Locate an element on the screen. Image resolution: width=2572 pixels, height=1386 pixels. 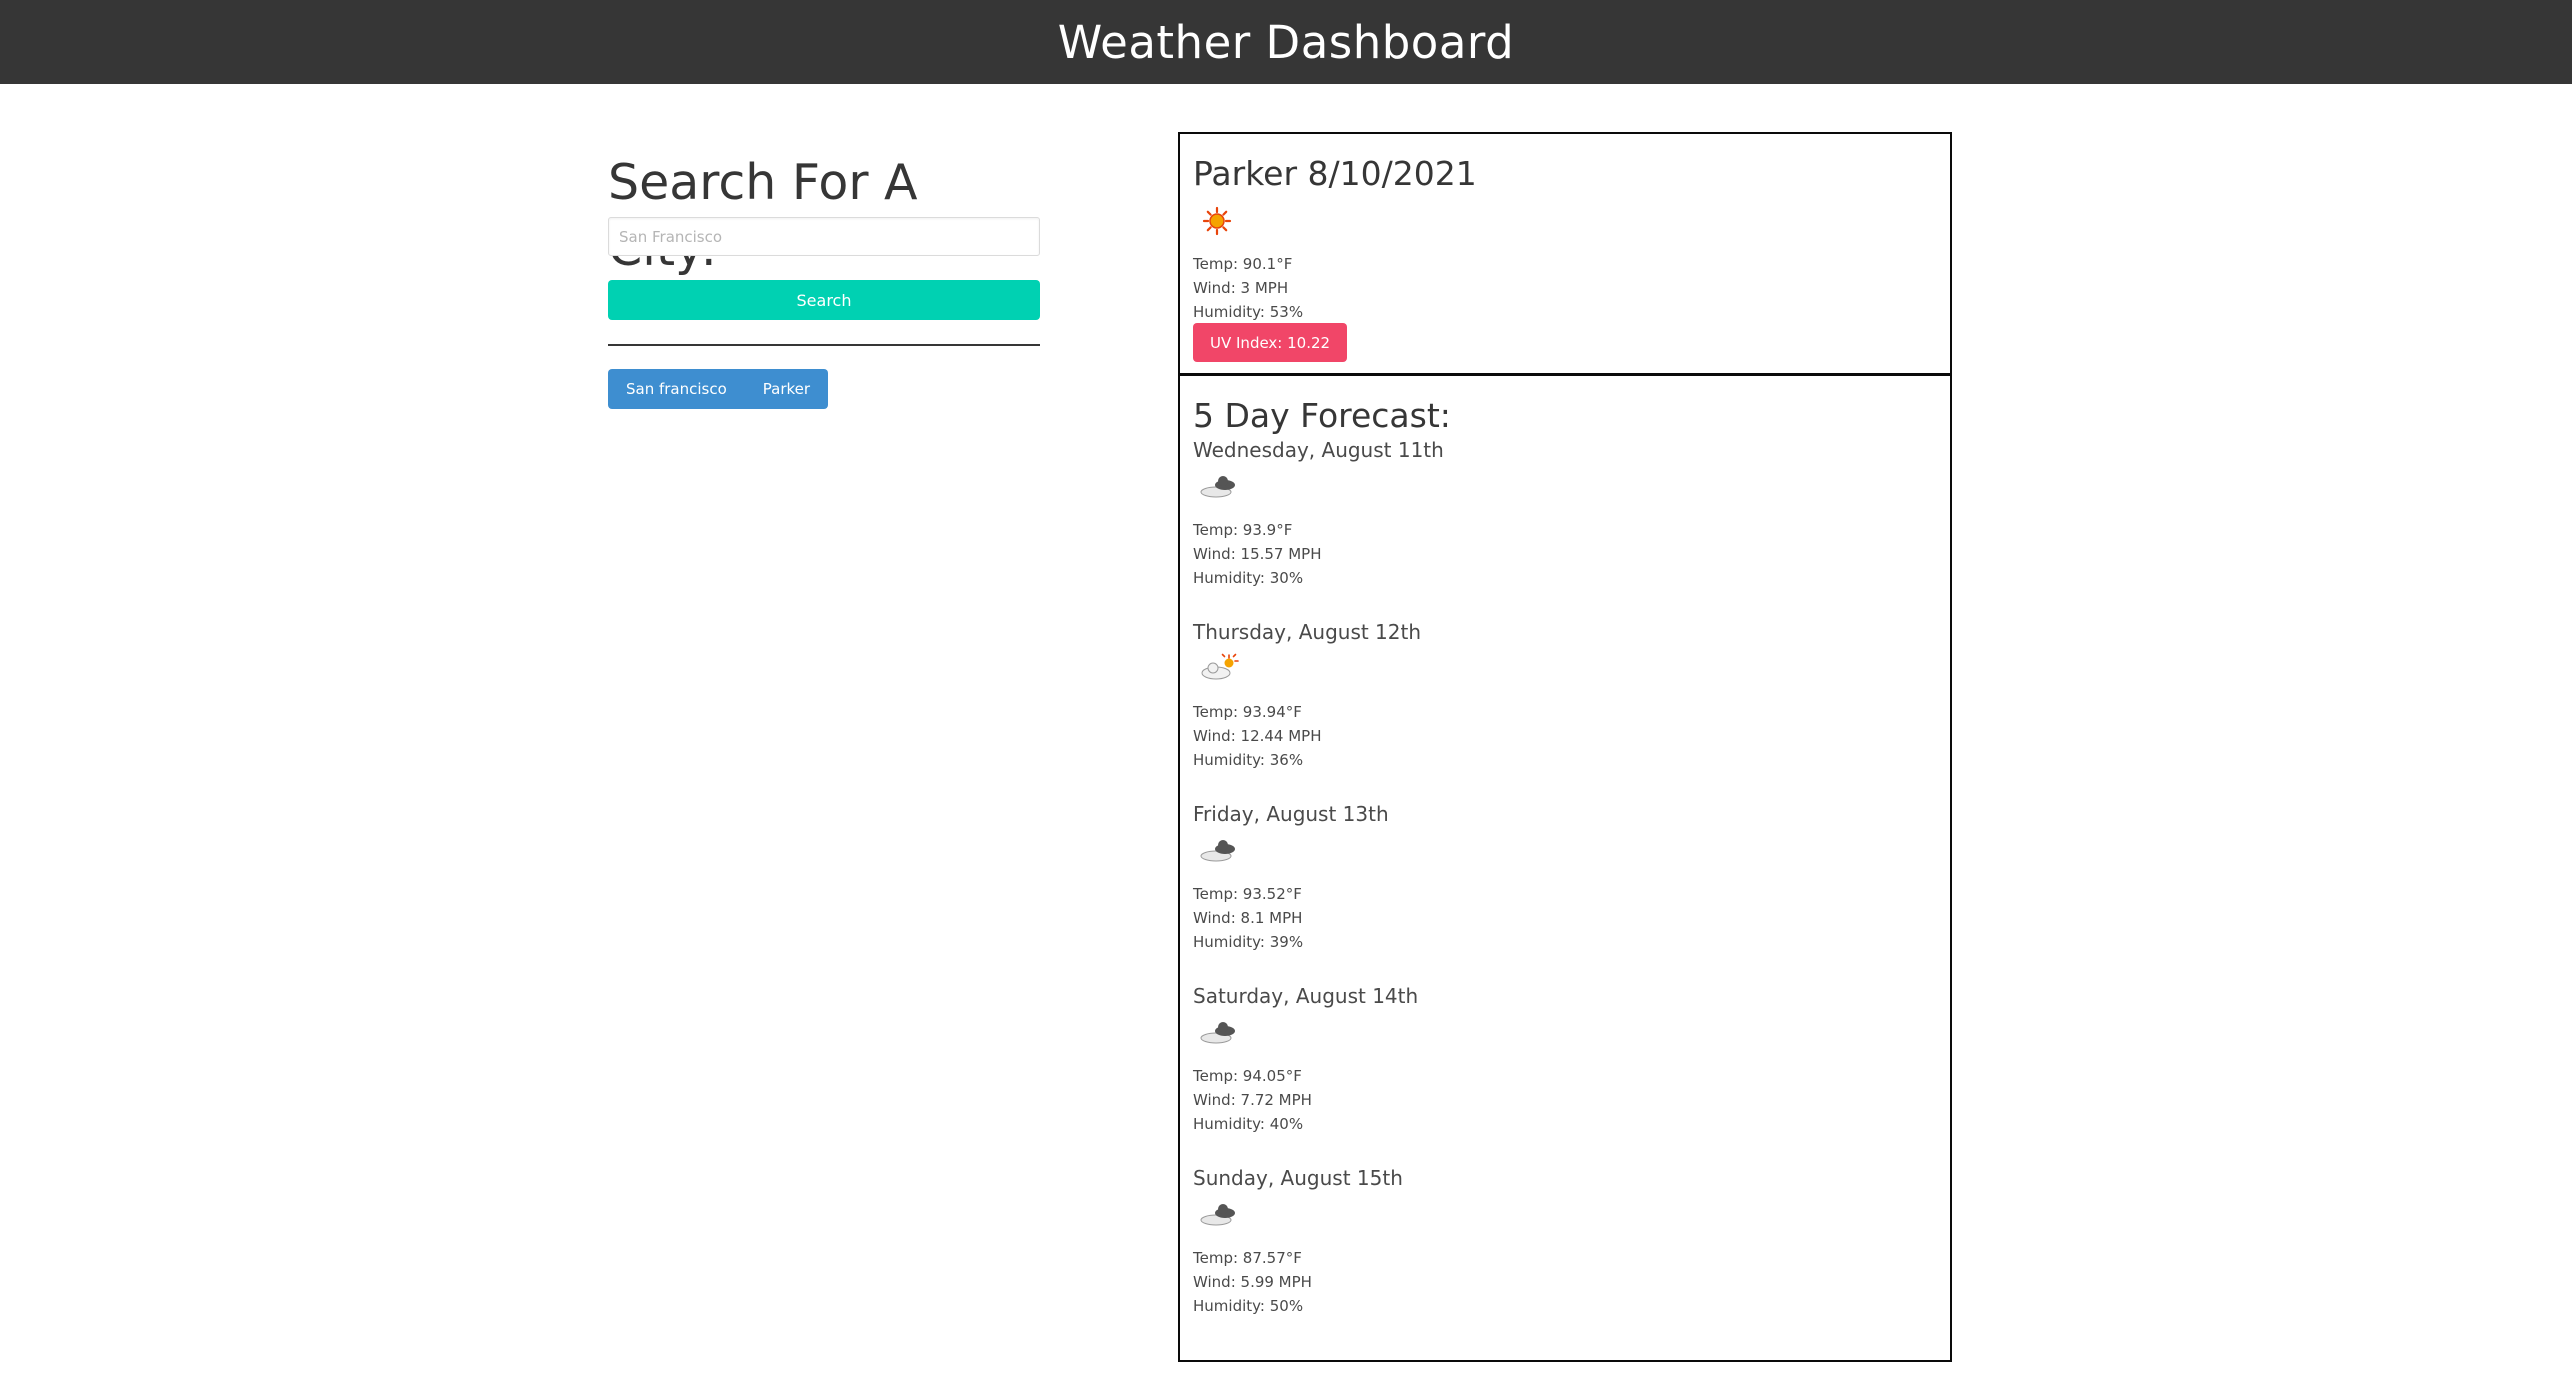
app-header: Weather Dashboard is located at coordinates (1286, 42).